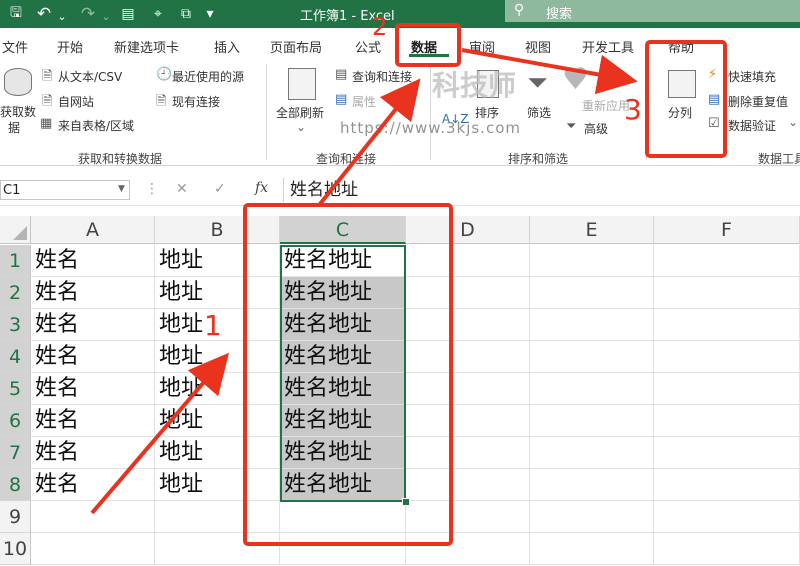  I want to click on row-header-9: 9, so click(15, 517).